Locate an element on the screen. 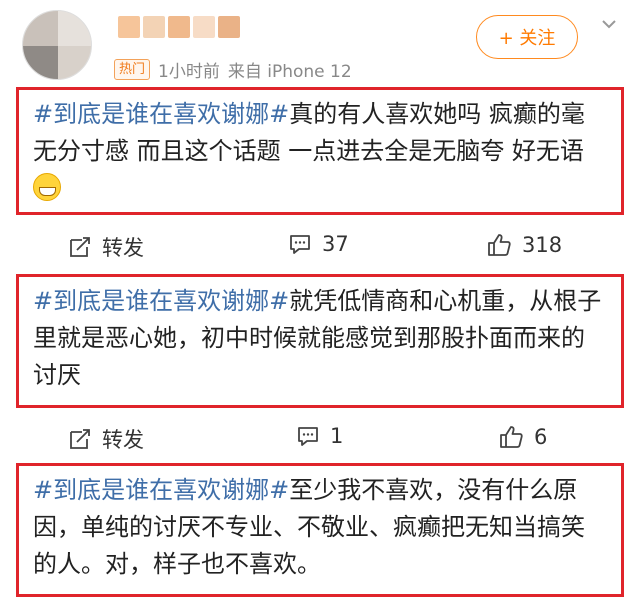 This screenshot has width=640, height=601. post-meta: 热门 1小时前 来自 iPhone 12 is located at coordinates (233, 69).